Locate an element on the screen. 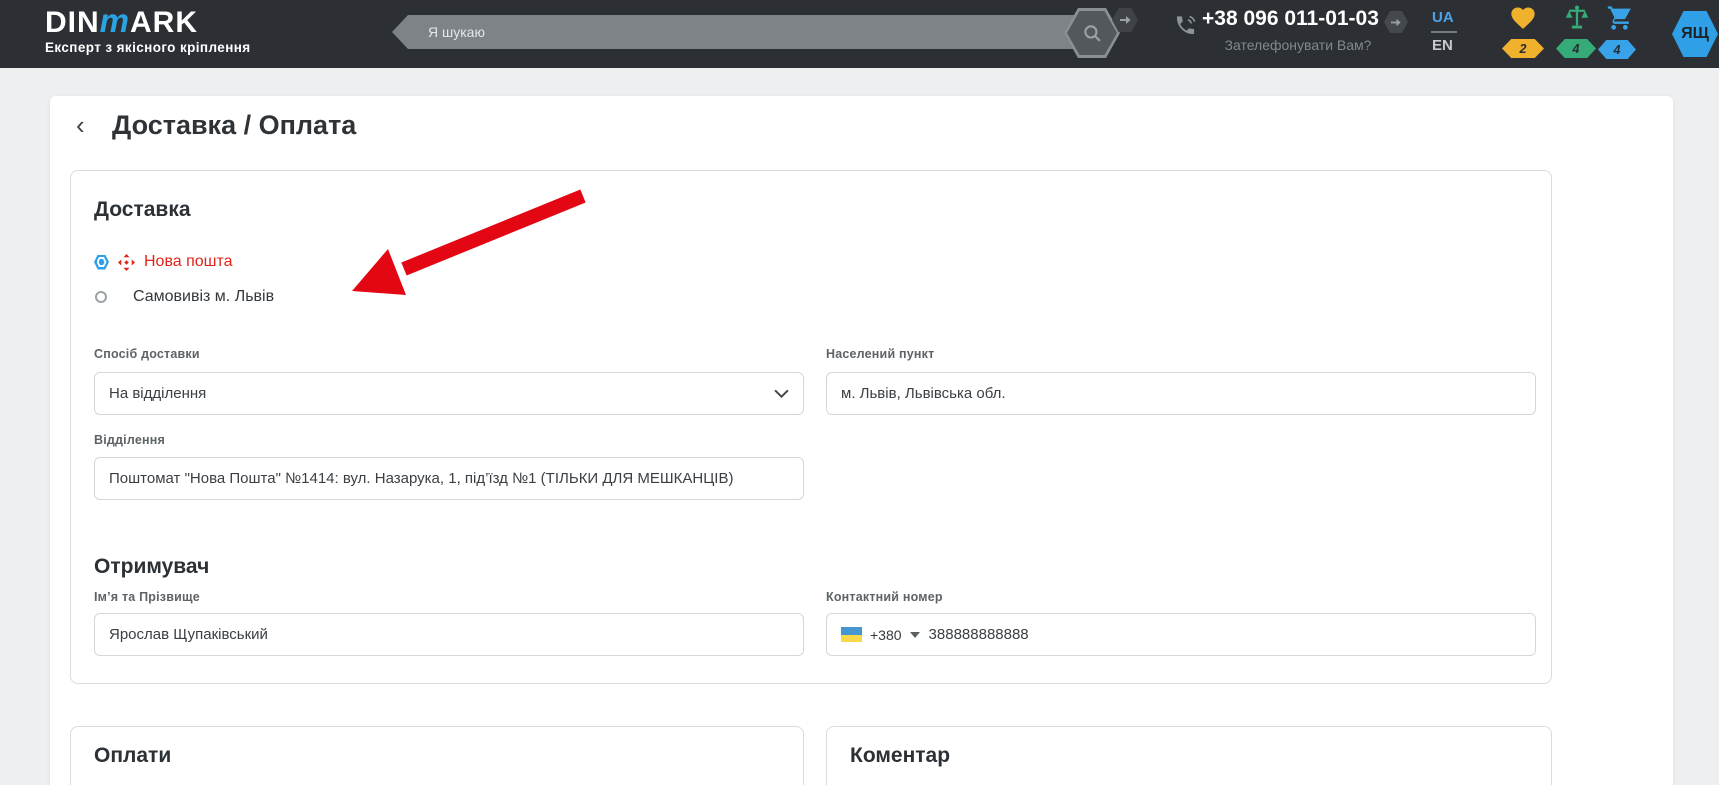 The height and width of the screenshot is (785, 1719). phone-code: +380 is located at coordinates (886, 634).